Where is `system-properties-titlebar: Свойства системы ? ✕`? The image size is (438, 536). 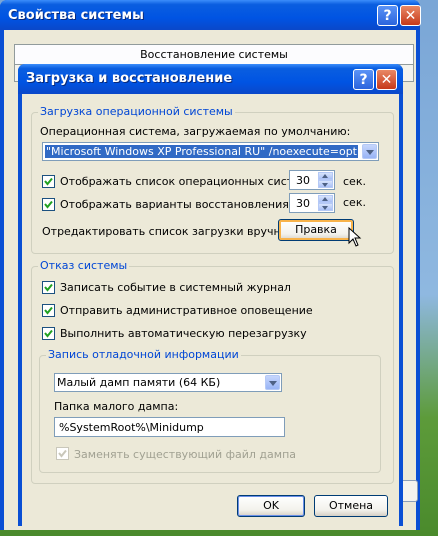
system-properties-titlebar: Свойства системы ? ✕ is located at coordinates (210, 15).